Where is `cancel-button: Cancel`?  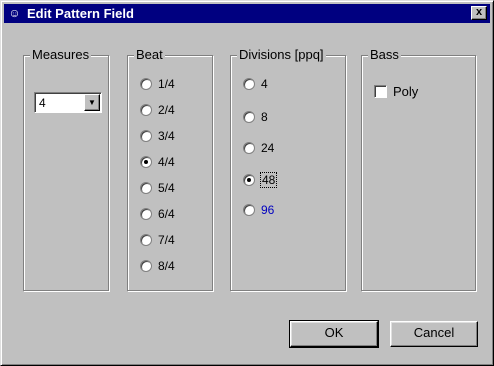 cancel-button: Cancel is located at coordinates (434, 334).